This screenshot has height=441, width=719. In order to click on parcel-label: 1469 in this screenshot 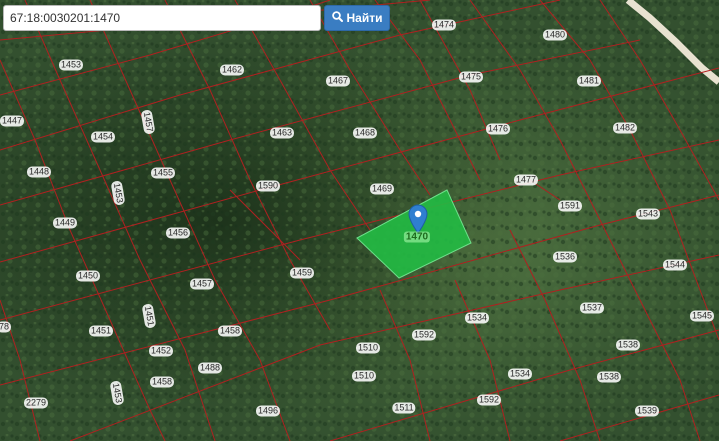, I will do `click(382, 189)`.